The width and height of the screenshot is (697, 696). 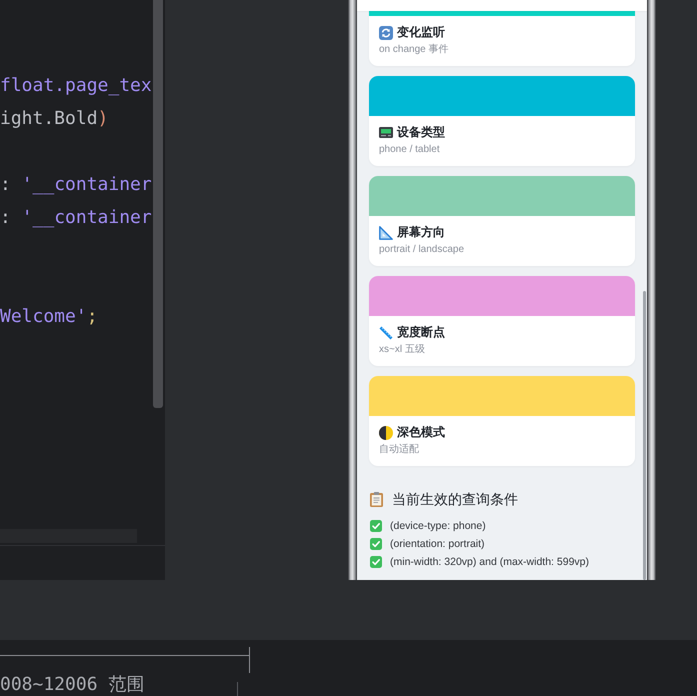 I want to click on scrollbar-thumb, so click(x=158, y=204).